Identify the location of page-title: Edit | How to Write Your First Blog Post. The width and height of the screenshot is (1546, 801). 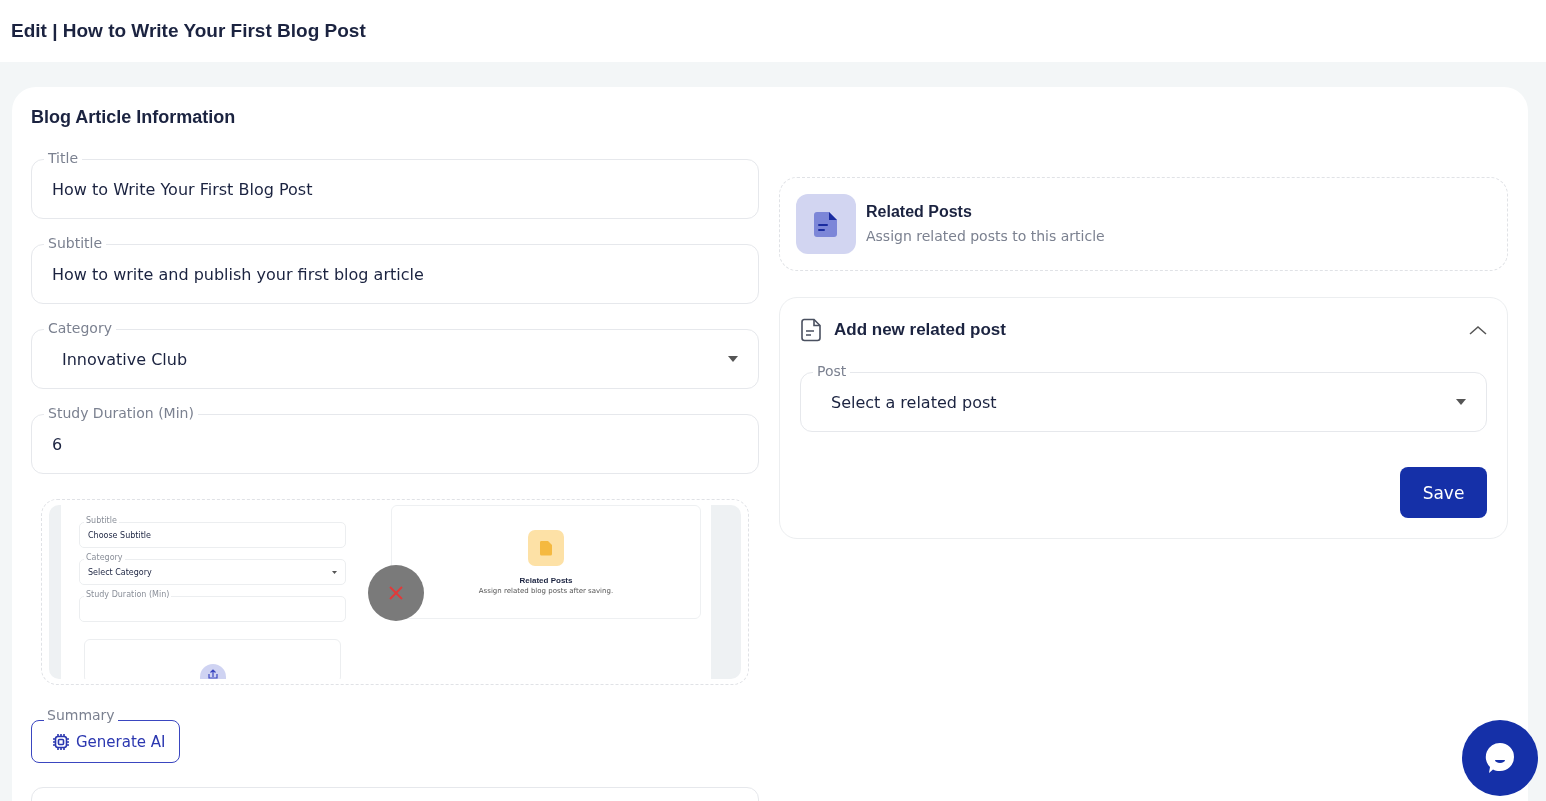
(188, 31).